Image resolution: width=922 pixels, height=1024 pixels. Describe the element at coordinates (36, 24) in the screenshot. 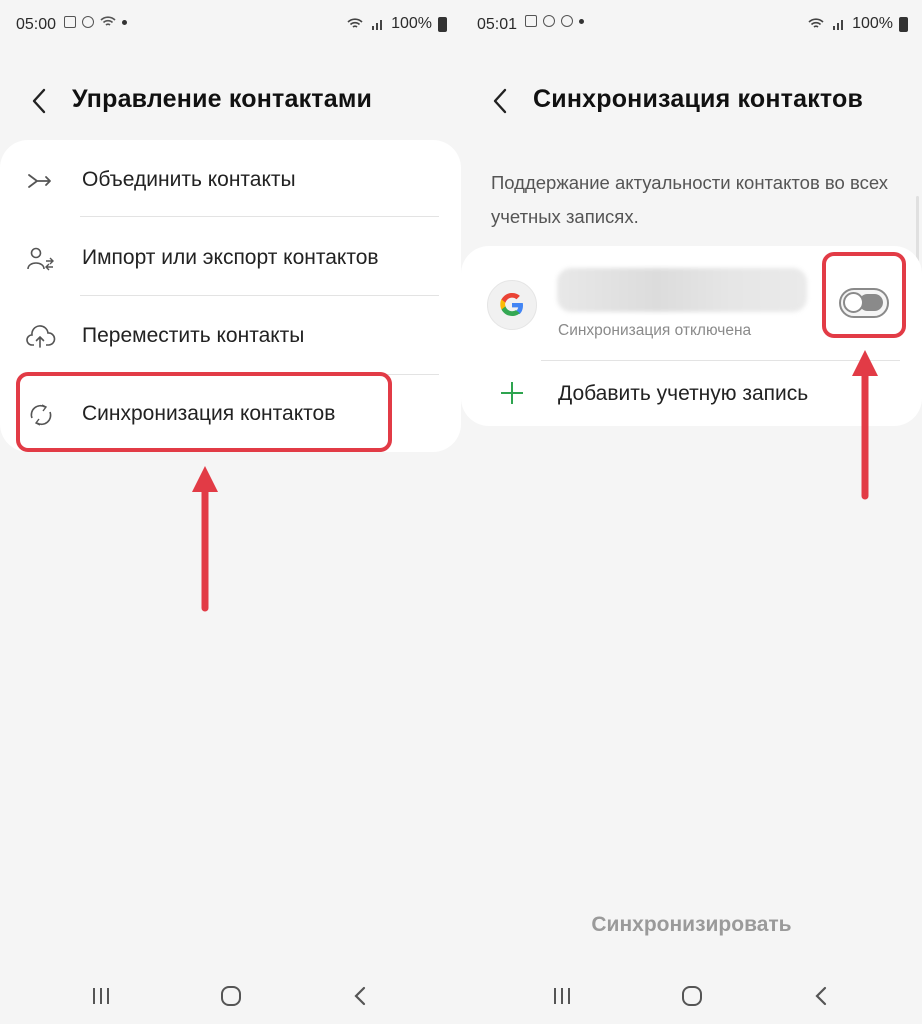

I see `status-time: 05:00` at that location.